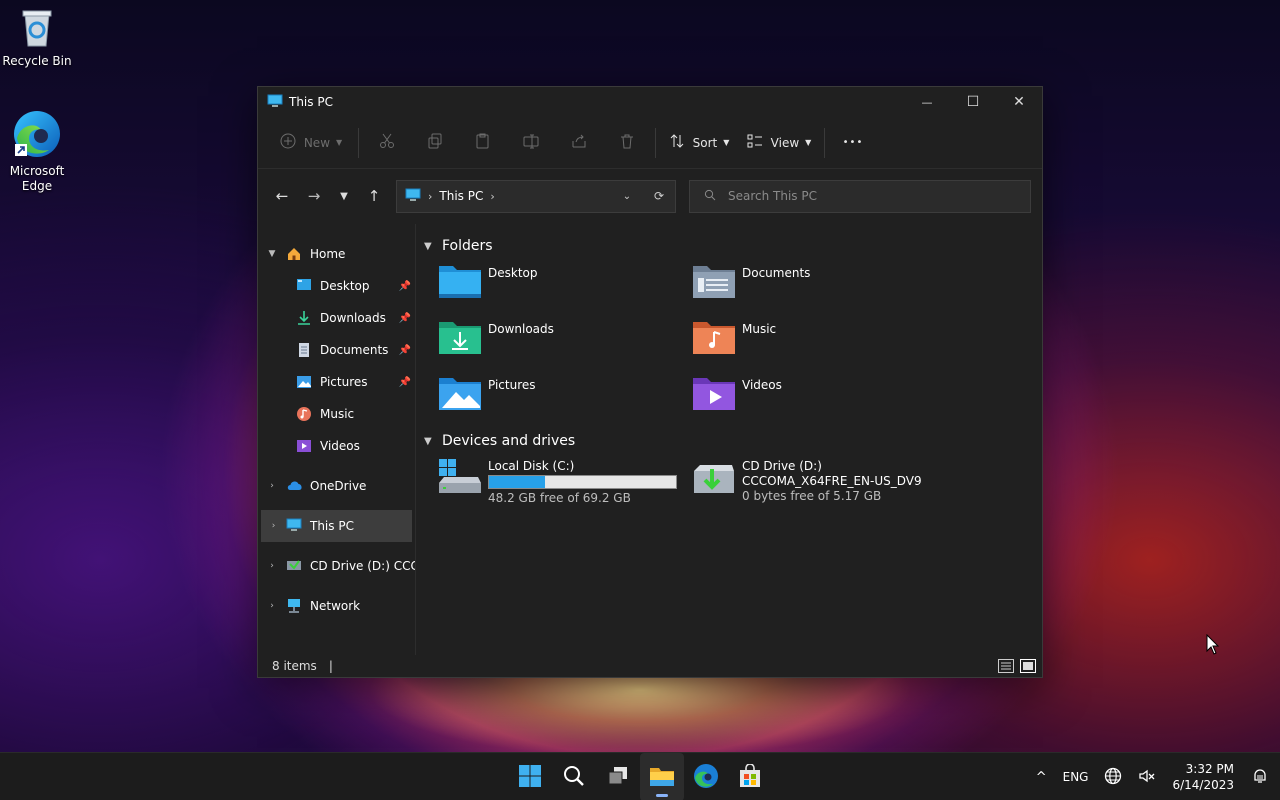 The height and width of the screenshot is (800, 1280). What do you see at coordinates (336, 318) in the screenshot?
I see `sidebar-item-downloads: Downloads 📌` at bounding box center [336, 318].